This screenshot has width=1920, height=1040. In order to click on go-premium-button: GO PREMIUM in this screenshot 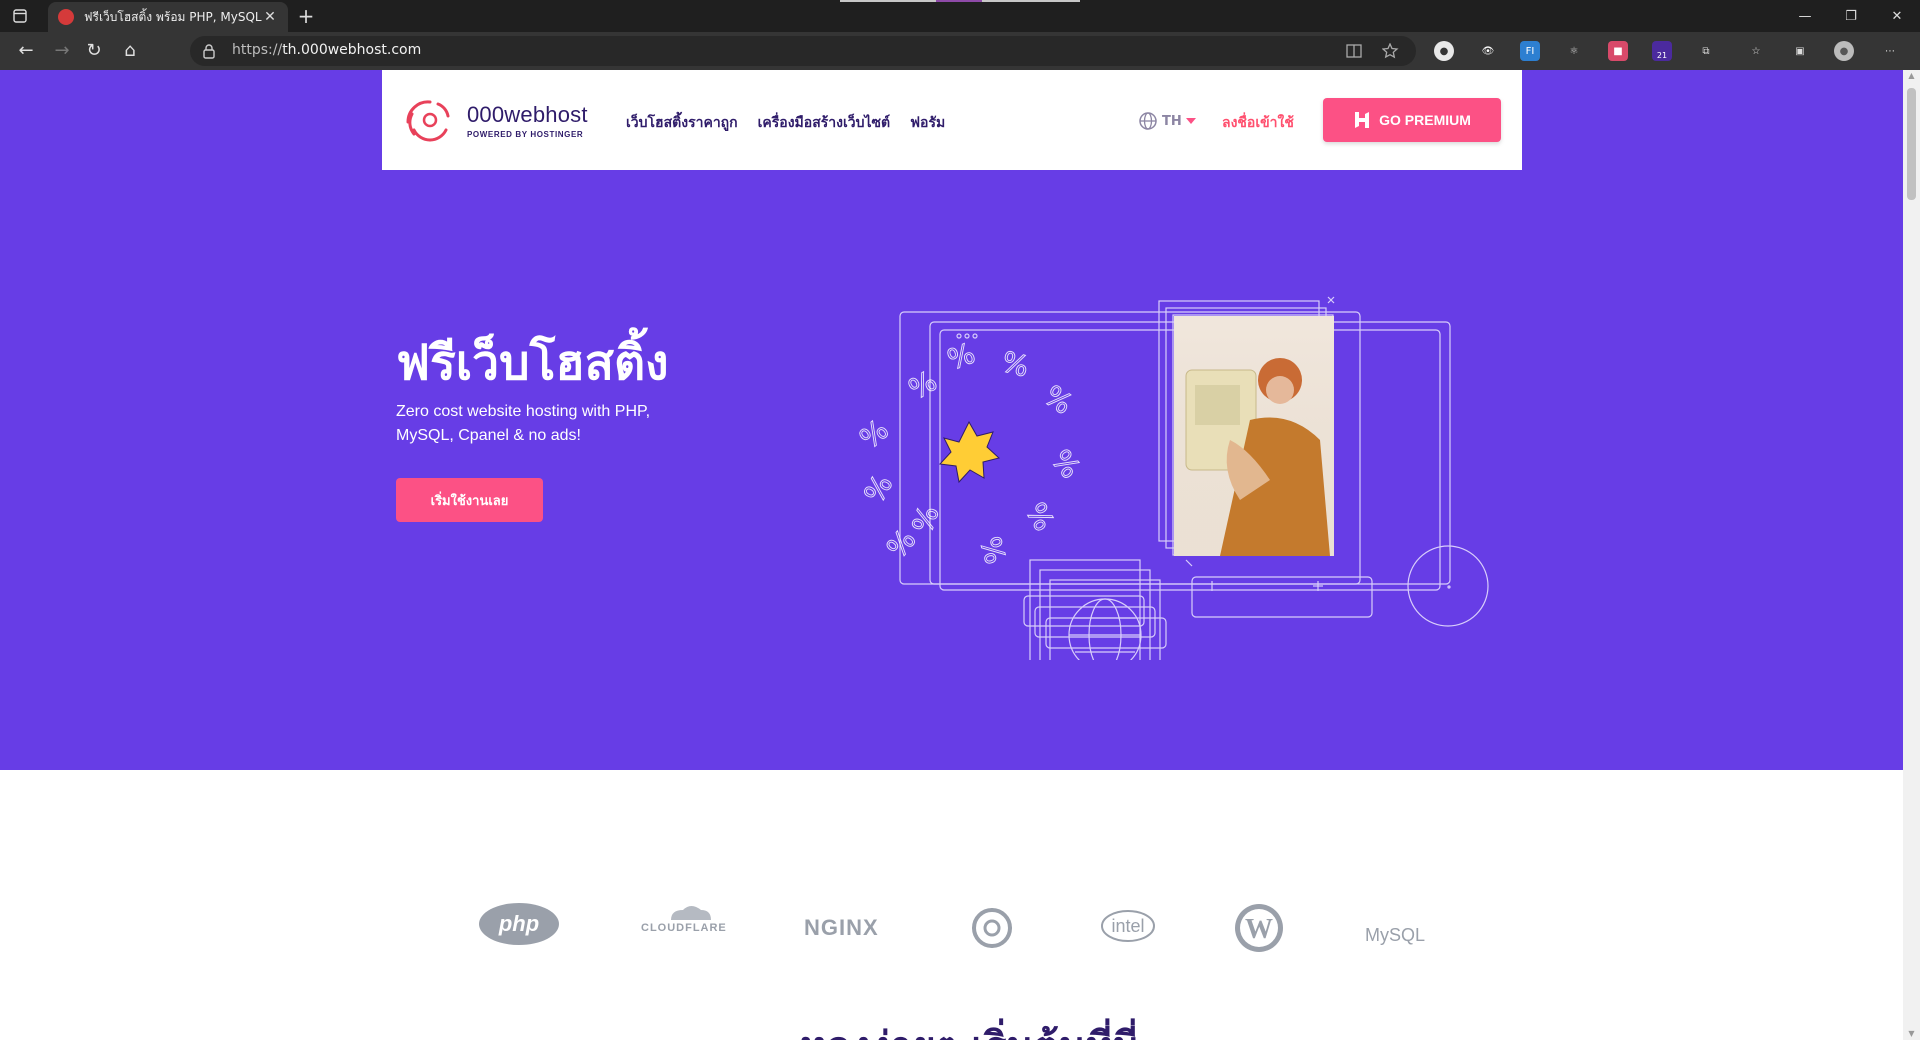, I will do `click(1412, 120)`.